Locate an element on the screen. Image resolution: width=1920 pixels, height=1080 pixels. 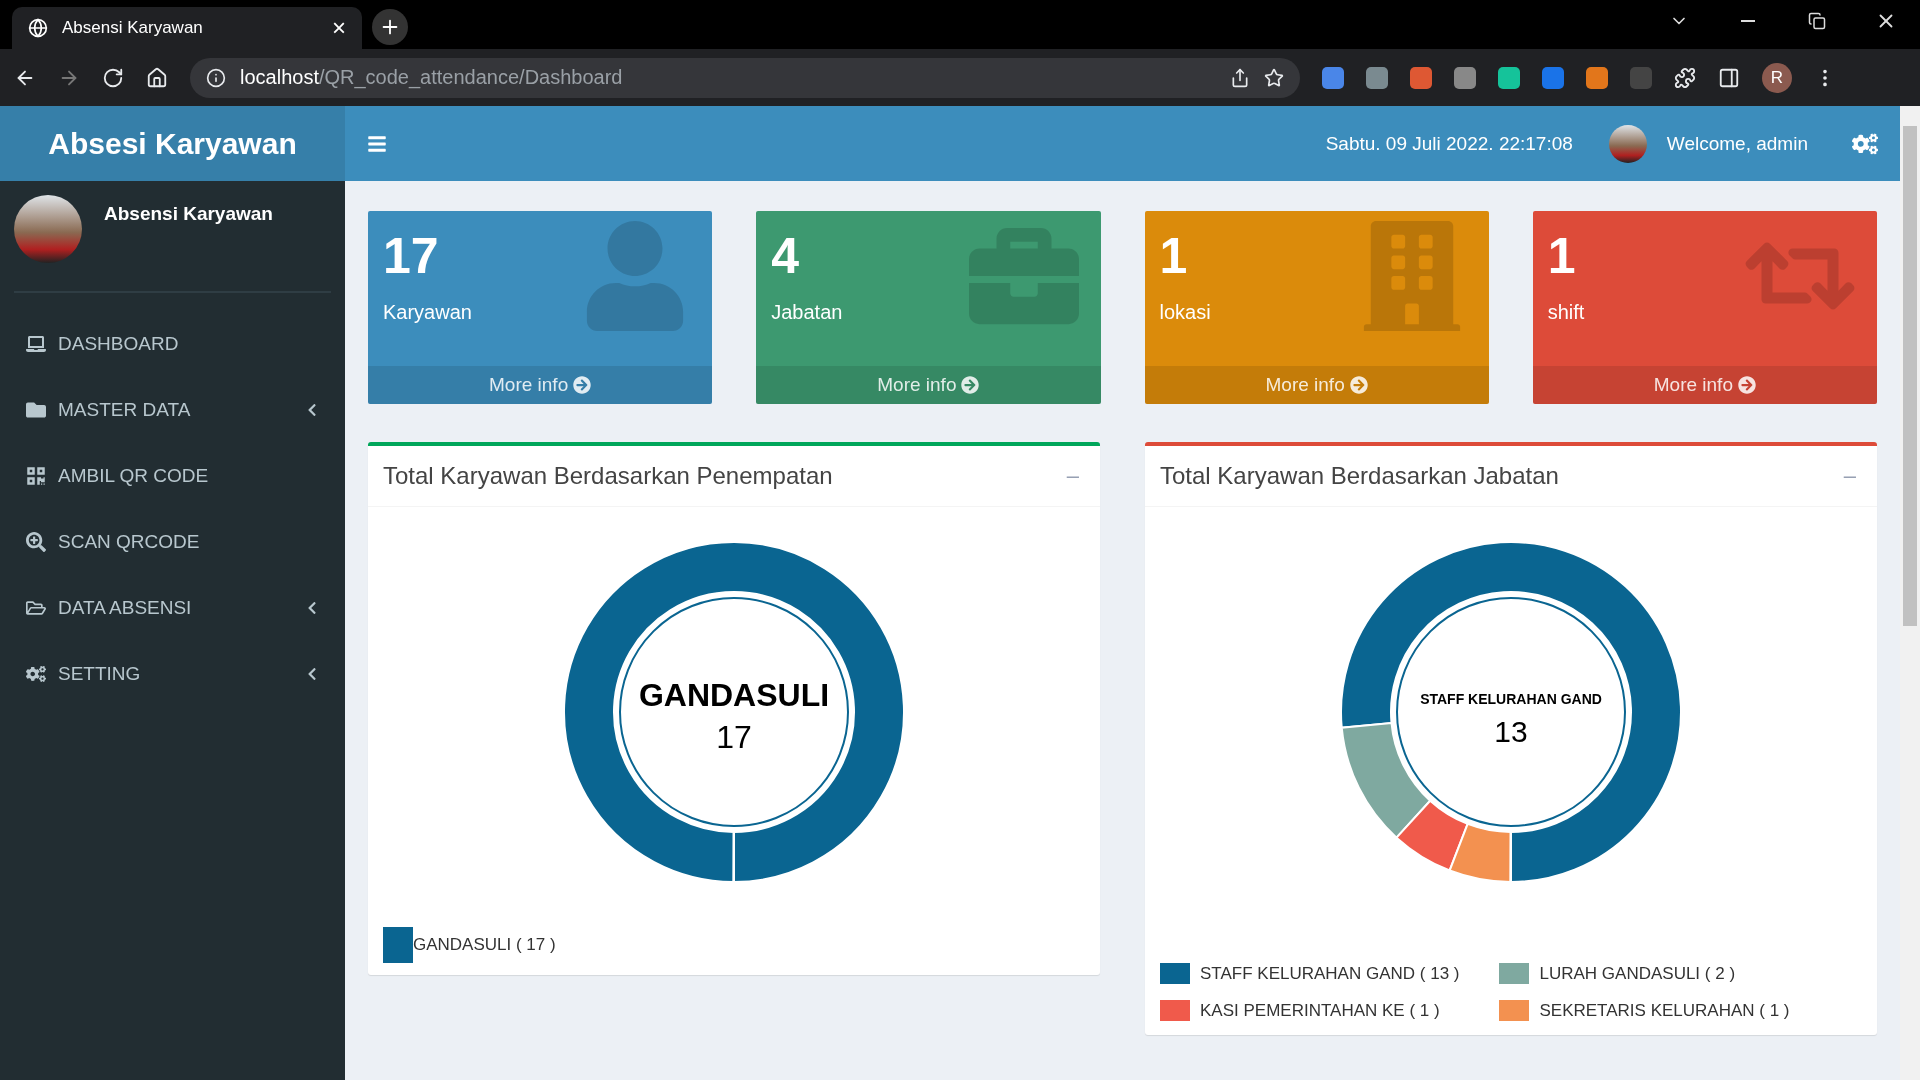
address-bar: localhost/QR_code_attendance/Dashboard is located at coordinates (745, 77).